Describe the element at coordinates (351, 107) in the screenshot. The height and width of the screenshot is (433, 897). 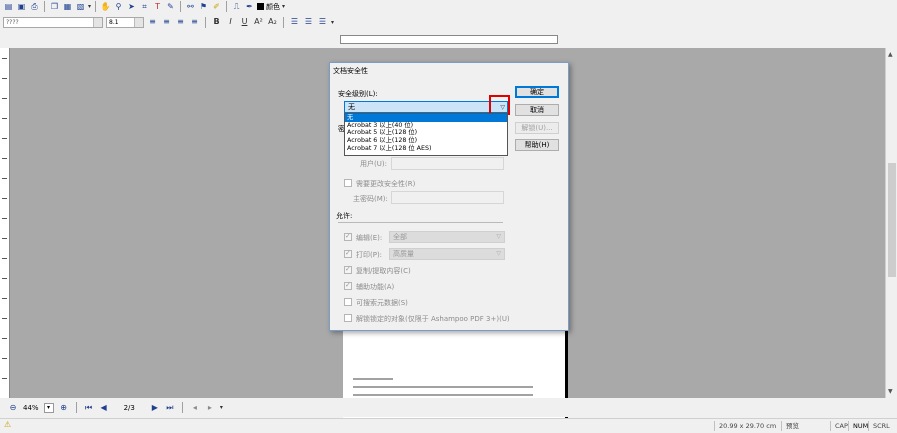
I see `security-level-value: 无` at that location.